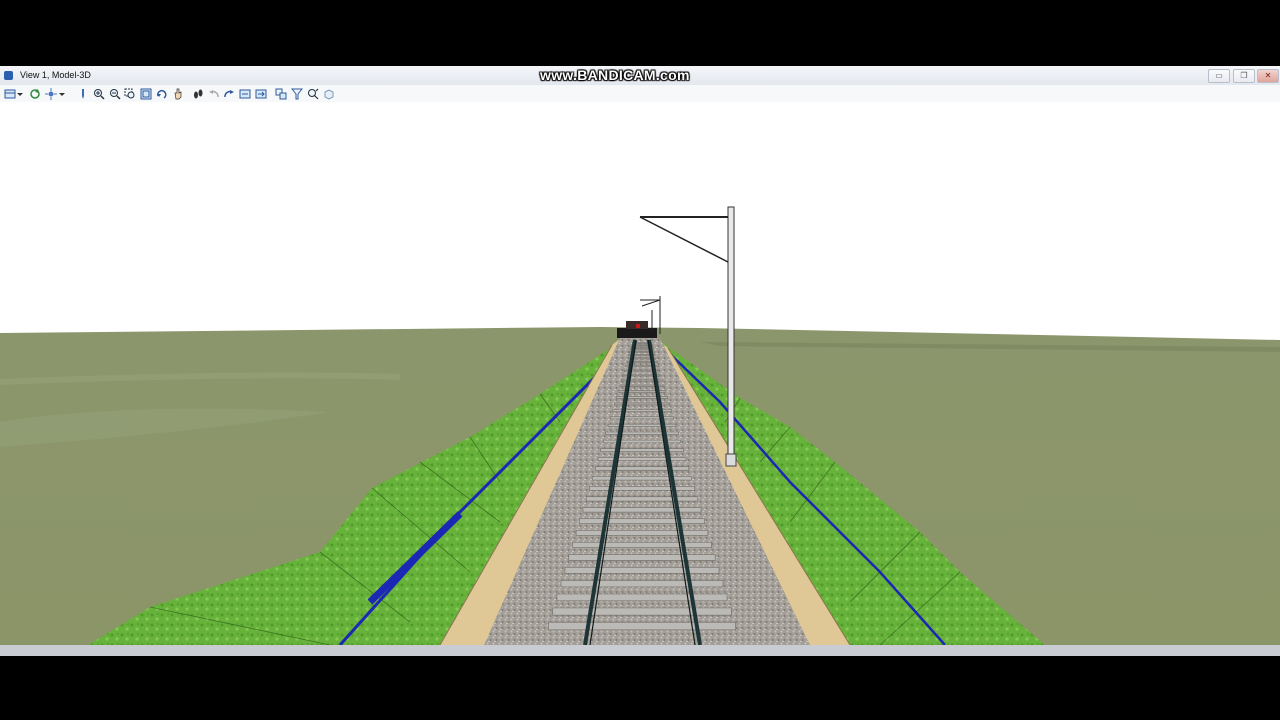 This screenshot has height=720, width=1280. I want to click on navigate-icon, so click(296, 93).